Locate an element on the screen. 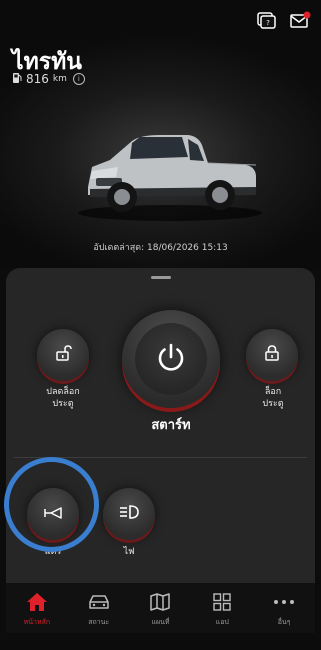 This screenshot has width=321, height=650. chat-badge-icon: ? is located at coordinates (266, 21).